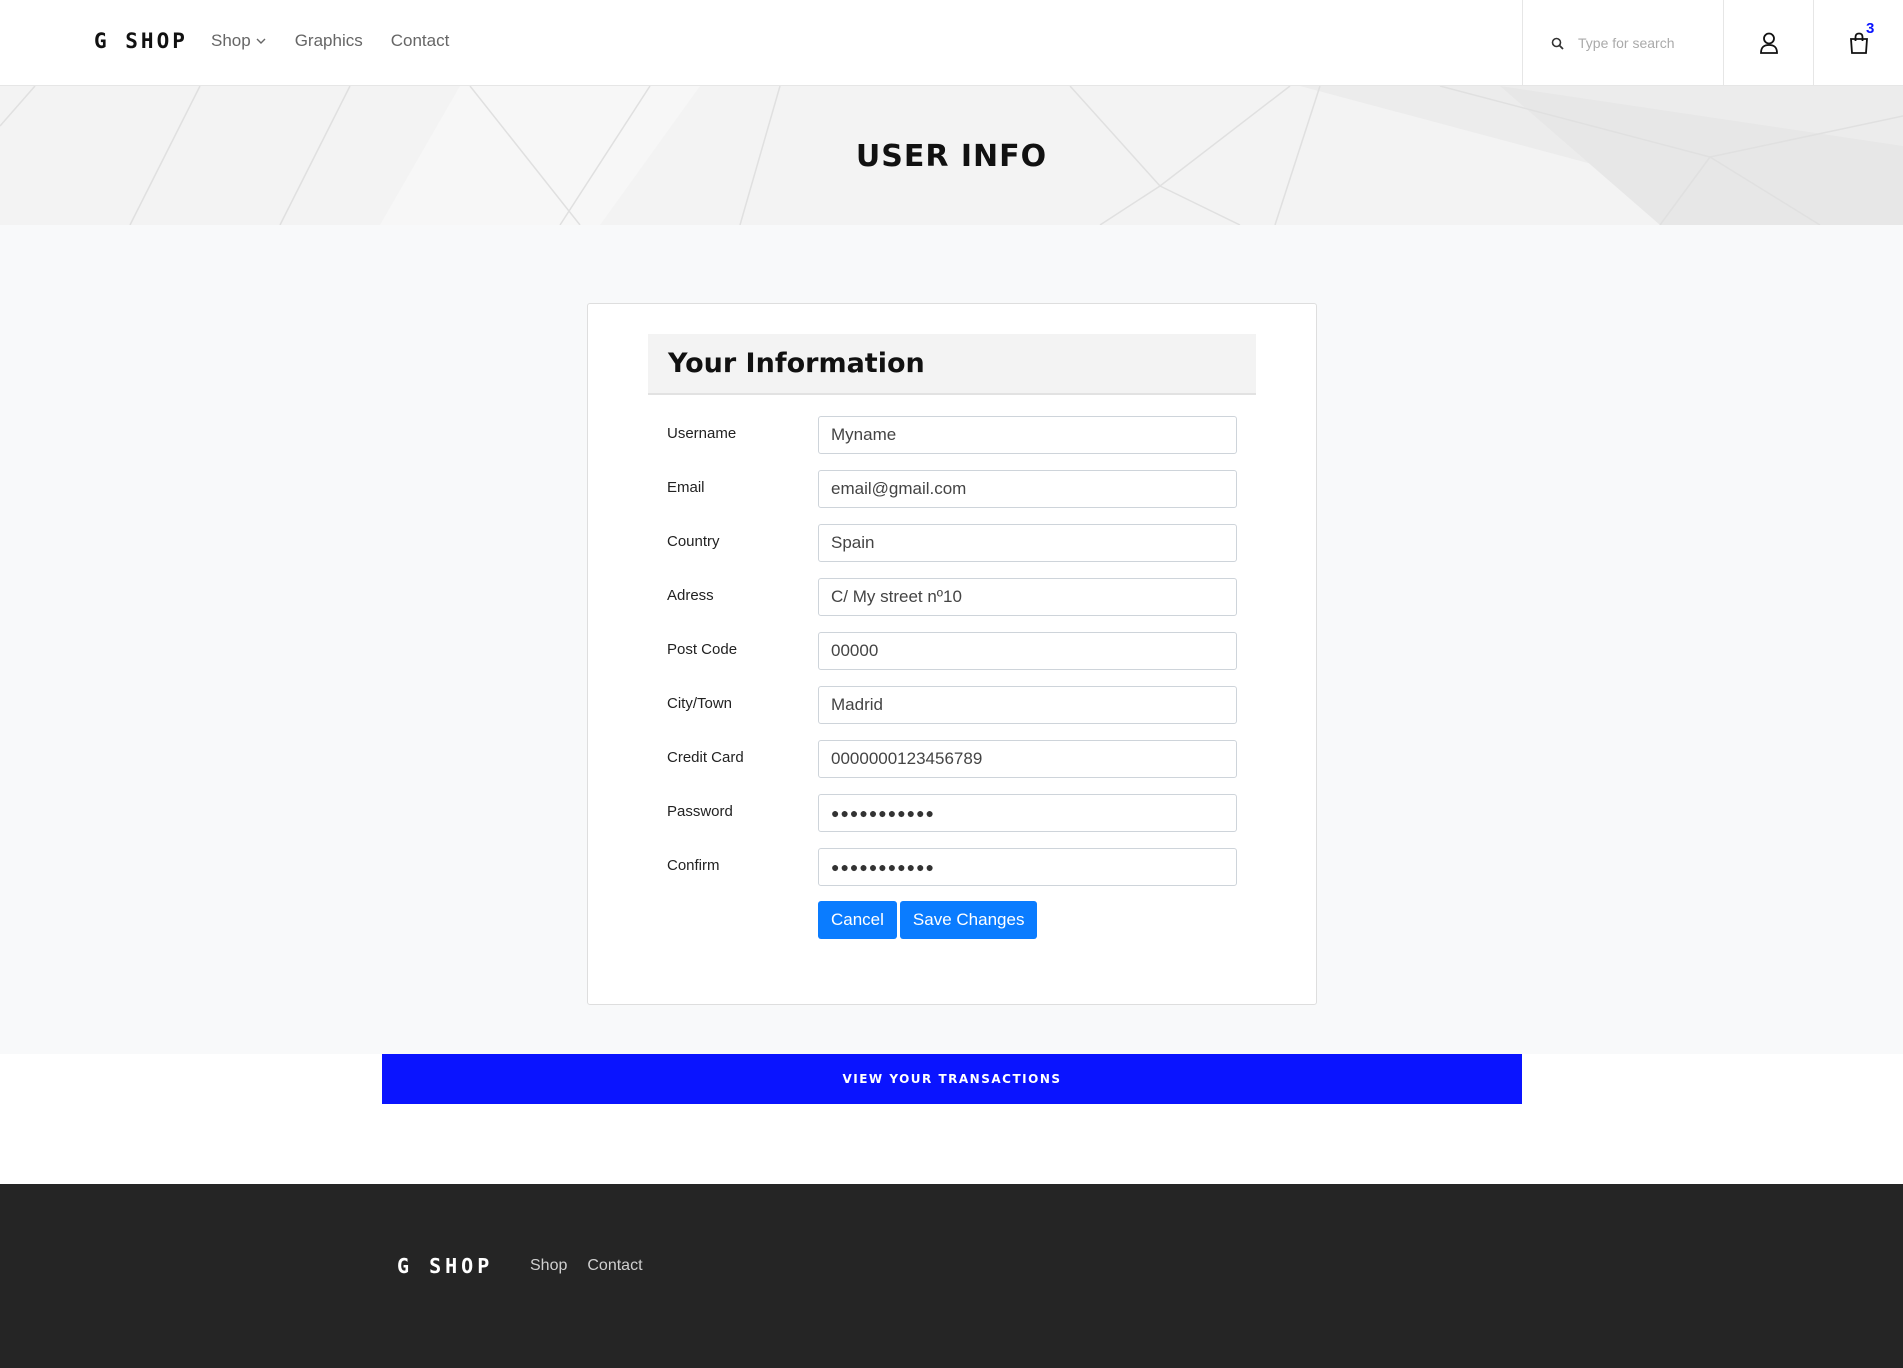 This screenshot has height=1368, width=1903. I want to click on username-label: Username, so click(702, 433).